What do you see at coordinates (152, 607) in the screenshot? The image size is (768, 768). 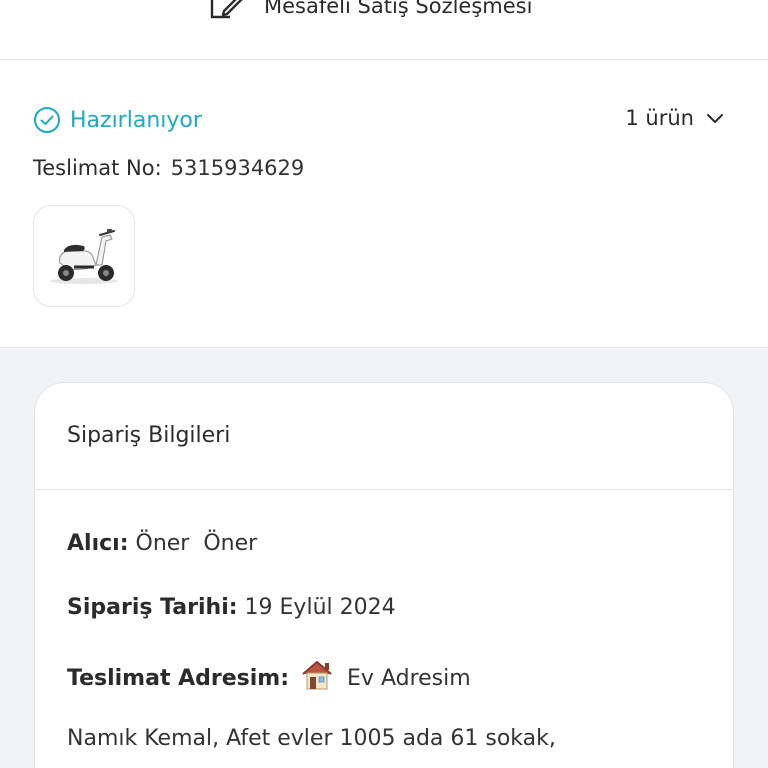 I see `order-date-label: Sipariş Tarihi:` at bounding box center [152, 607].